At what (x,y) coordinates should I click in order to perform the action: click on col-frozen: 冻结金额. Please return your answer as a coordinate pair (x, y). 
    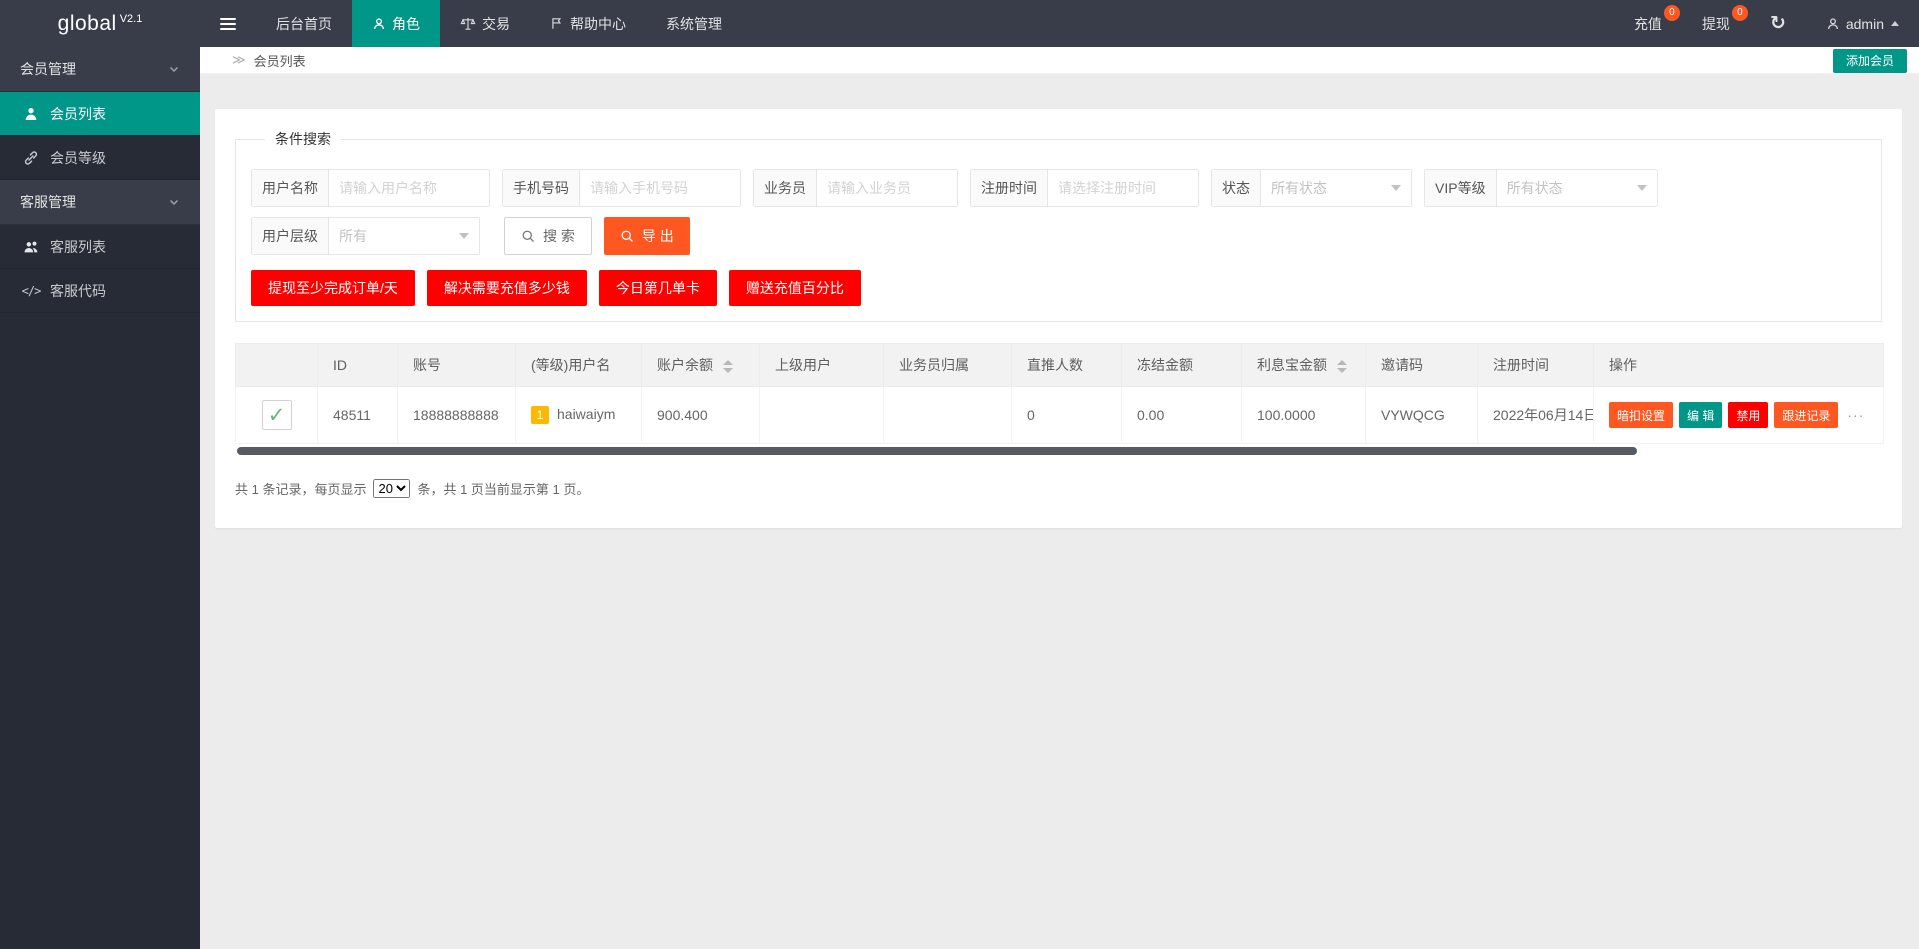
    Looking at the image, I should click on (1181, 365).